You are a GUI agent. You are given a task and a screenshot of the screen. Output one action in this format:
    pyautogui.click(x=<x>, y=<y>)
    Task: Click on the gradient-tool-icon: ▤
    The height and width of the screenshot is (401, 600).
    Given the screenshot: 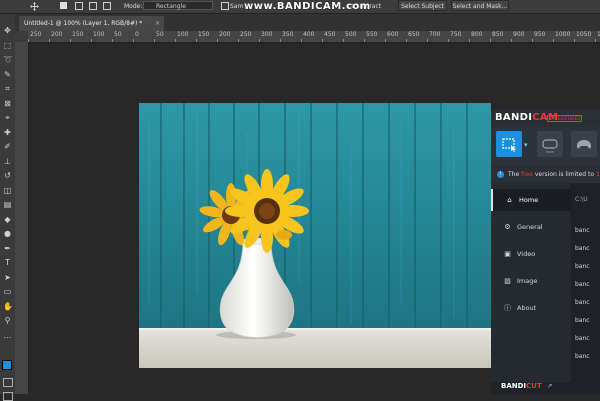 What is the action you would take?
    pyautogui.click(x=7, y=204)
    